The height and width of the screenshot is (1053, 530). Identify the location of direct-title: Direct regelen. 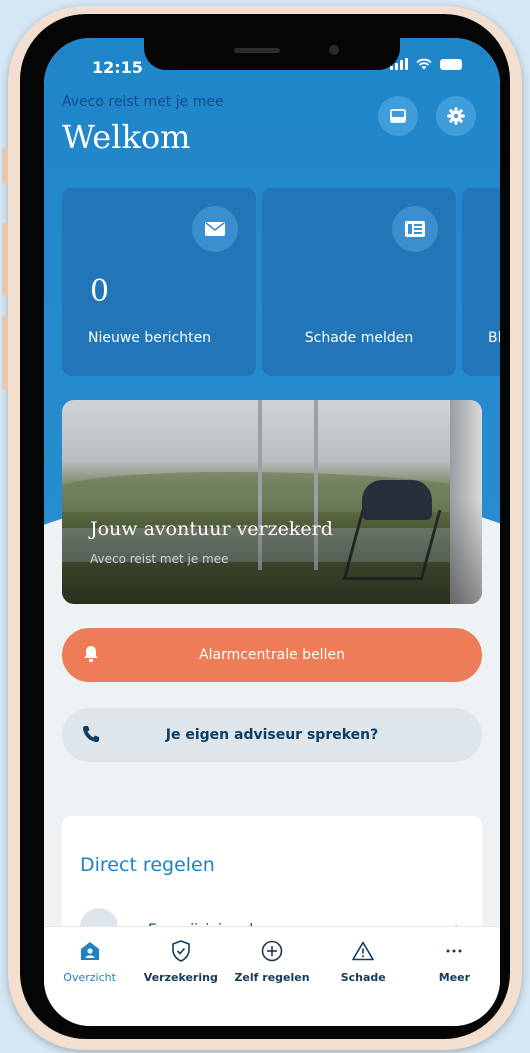
(147, 865).